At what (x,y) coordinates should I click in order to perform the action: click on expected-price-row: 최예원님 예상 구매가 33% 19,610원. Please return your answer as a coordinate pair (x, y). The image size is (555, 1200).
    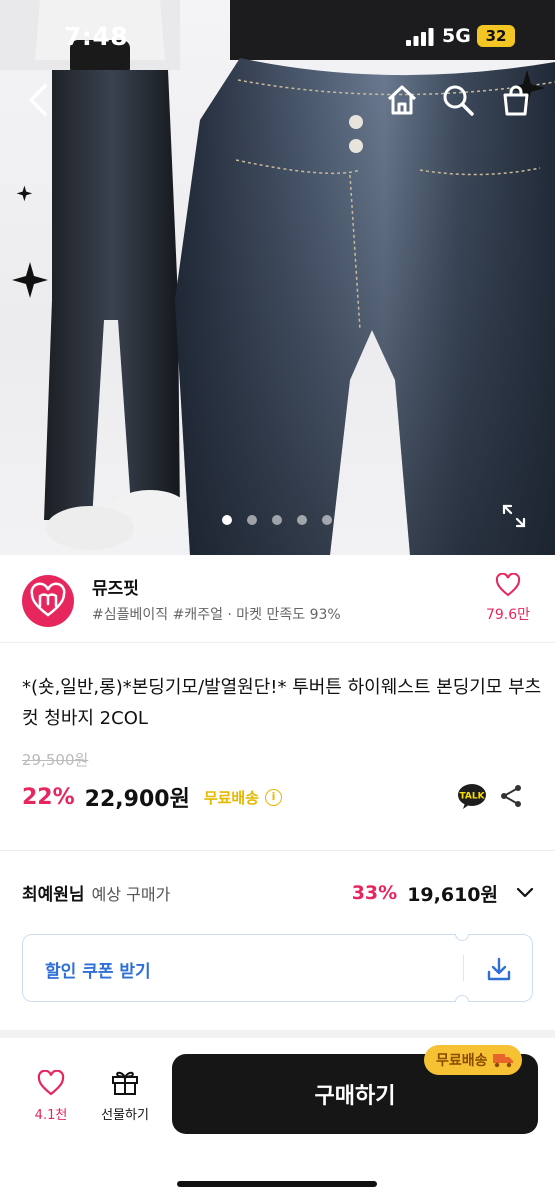
    Looking at the image, I should click on (278, 895).